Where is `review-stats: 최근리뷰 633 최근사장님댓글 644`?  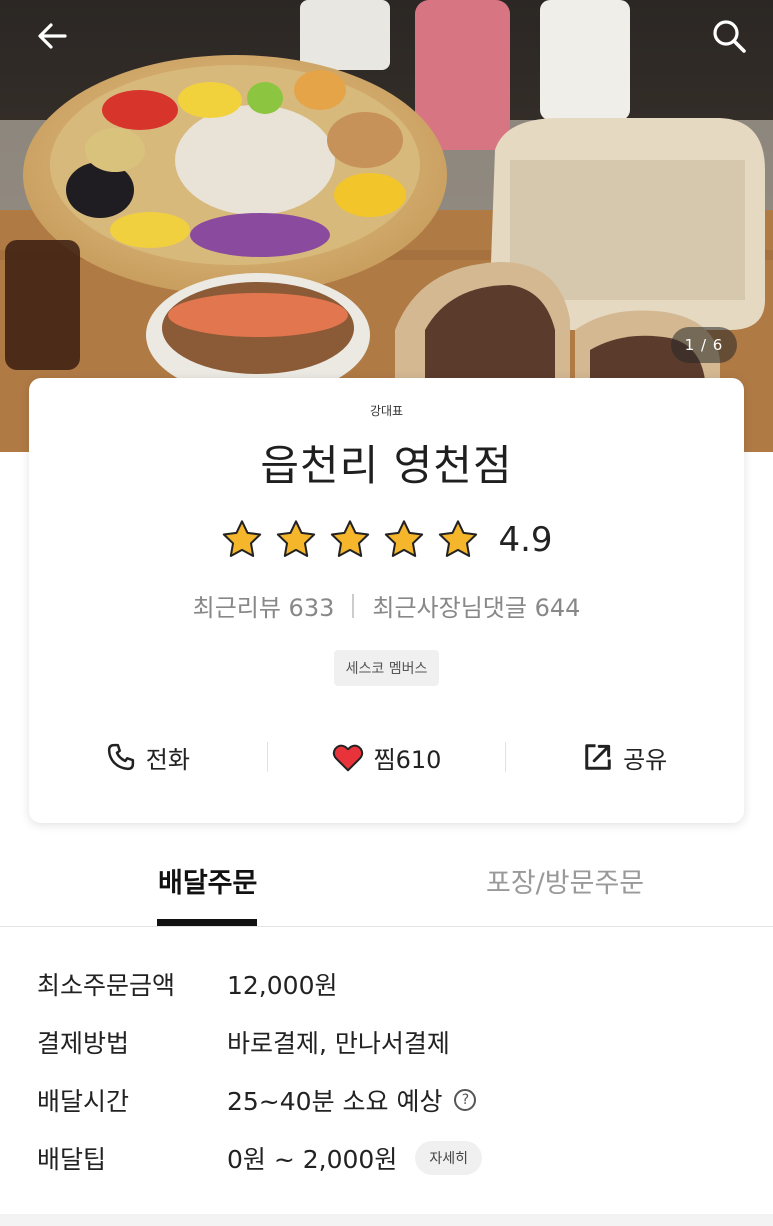 review-stats: 최근리뷰 633 최근사장님댓글 644 is located at coordinates (386, 605).